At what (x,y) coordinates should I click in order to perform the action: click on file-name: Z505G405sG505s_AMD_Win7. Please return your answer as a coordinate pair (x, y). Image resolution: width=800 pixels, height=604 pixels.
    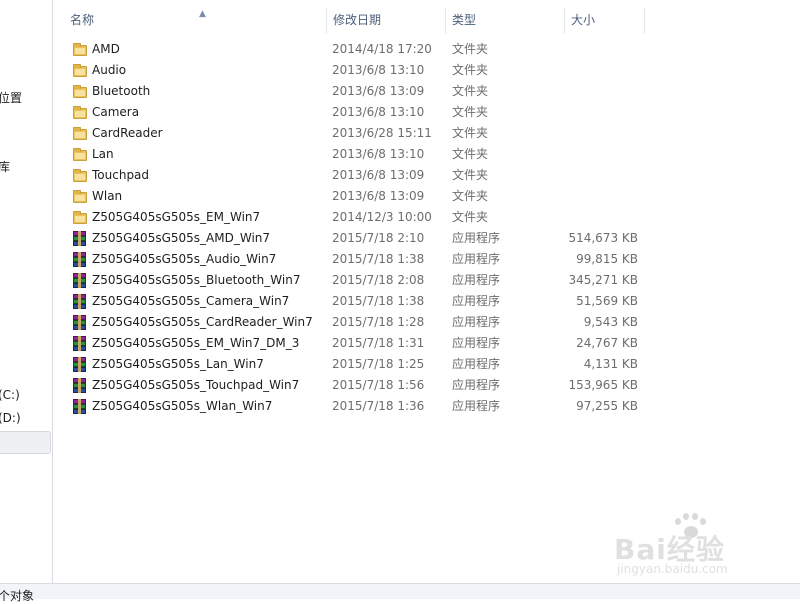
    Looking at the image, I should click on (181, 238).